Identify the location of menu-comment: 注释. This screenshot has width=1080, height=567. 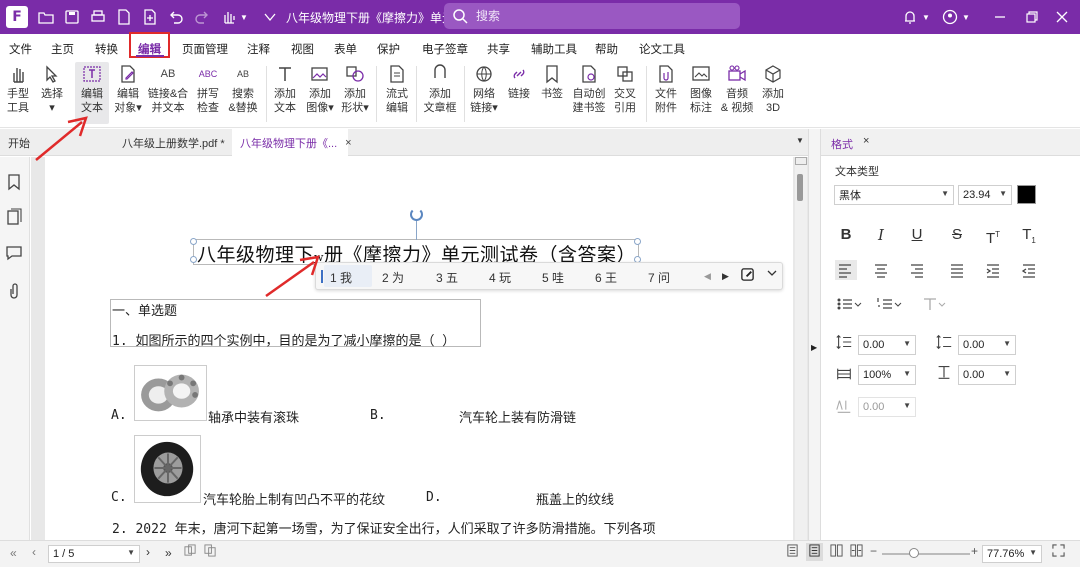
(258, 49).